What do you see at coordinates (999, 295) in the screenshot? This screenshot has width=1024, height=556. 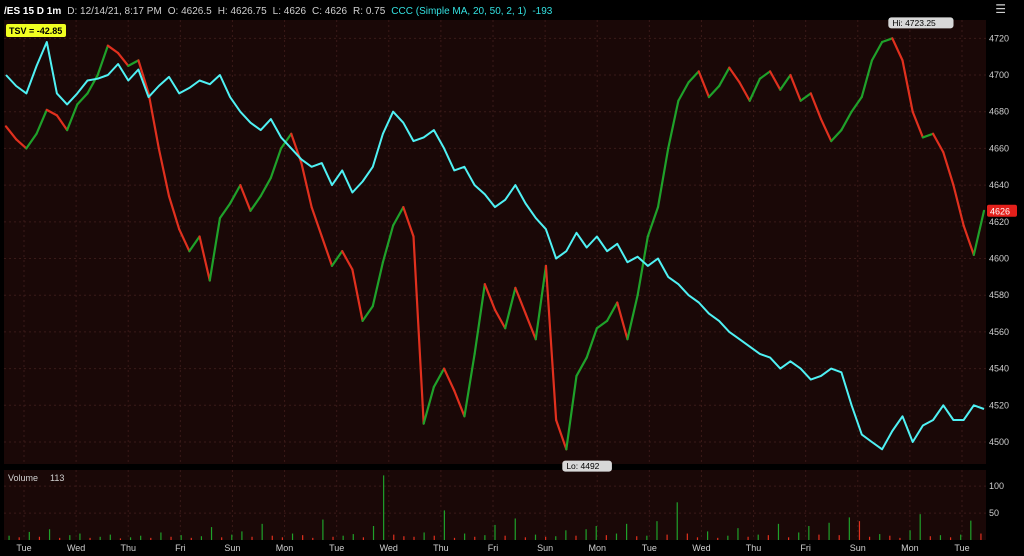 I see `price-tick-label: 4580` at bounding box center [999, 295].